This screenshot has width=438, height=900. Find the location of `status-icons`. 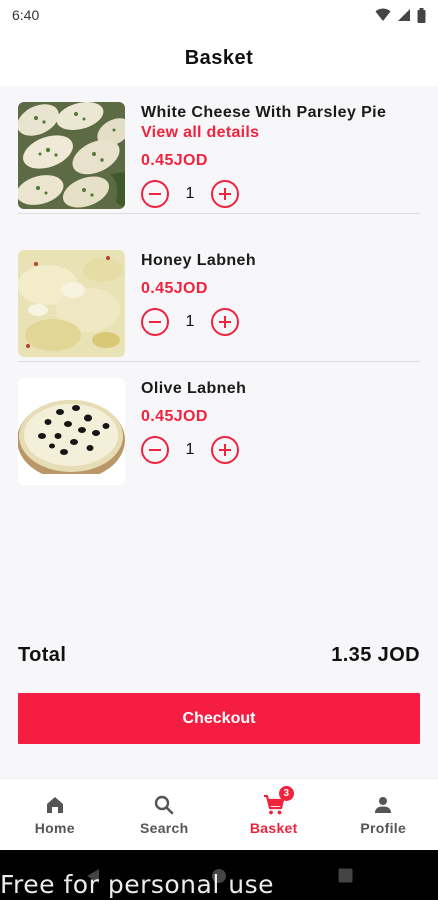

status-icons is located at coordinates (400, 15).